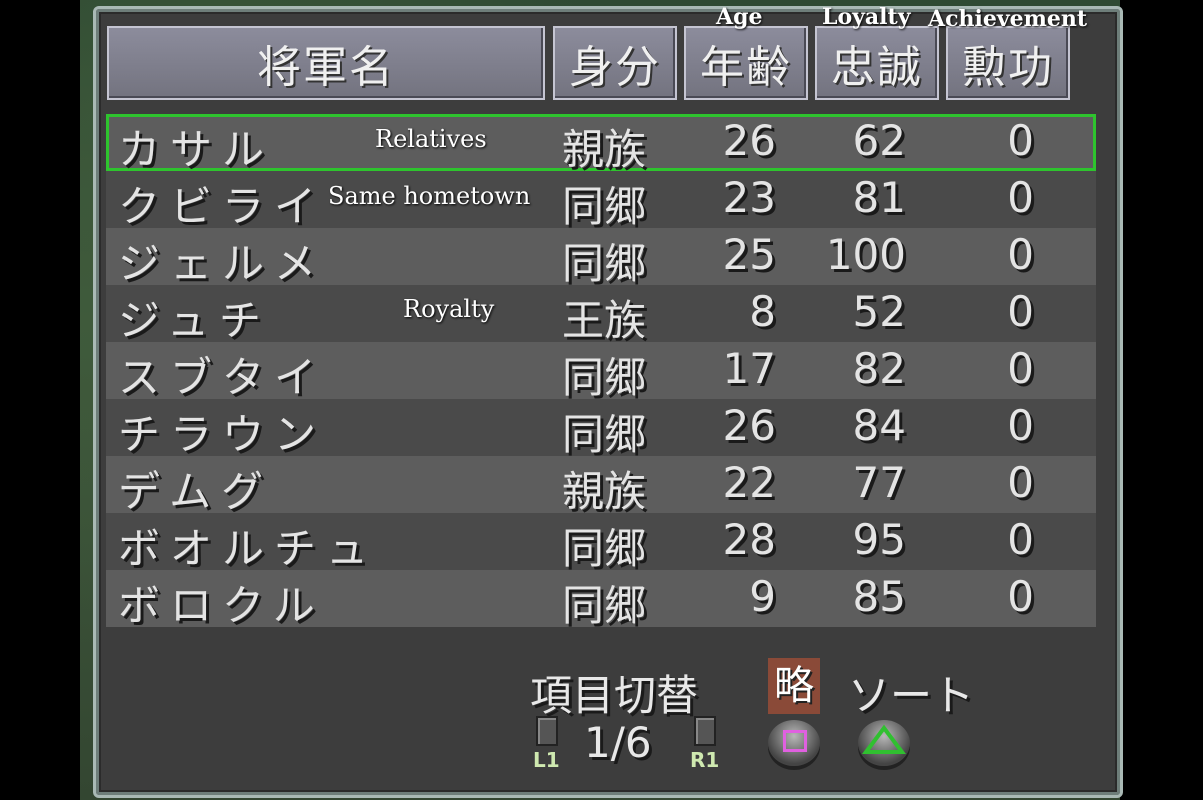 This screenshot has width=1203, height=800. I want to click on general-name: スブタイ, so click(222, 377).